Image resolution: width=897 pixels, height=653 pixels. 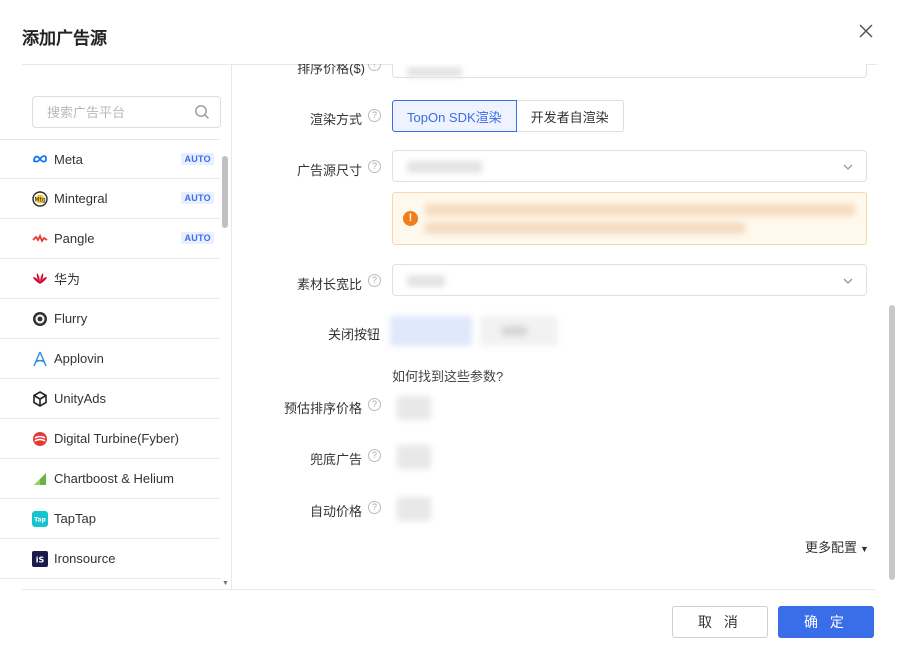 I want to click on platform-item-taptap: Tap TapTap, so click(x=110, y=519).